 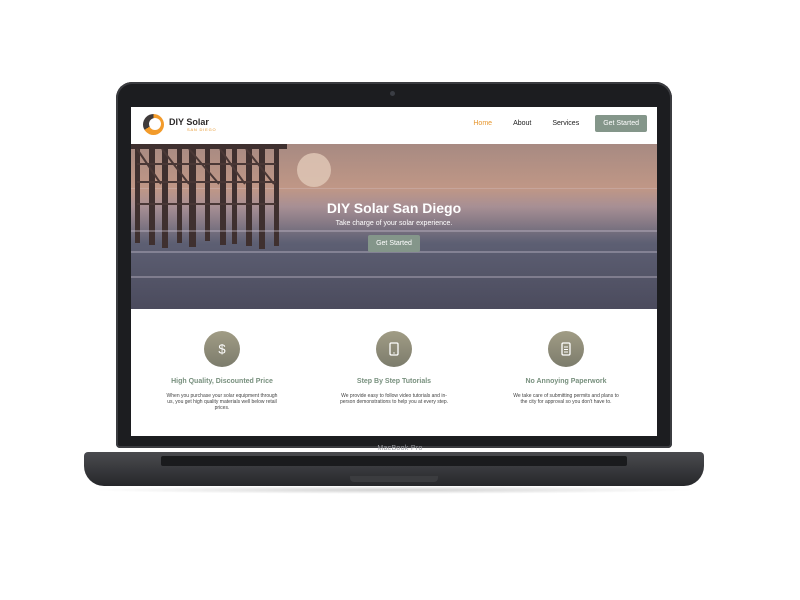 What do you see at coordinates (394, 381) in the screenshot?
I see `feature-title: Step By Step Tutorials` at bounding box center [394, 381].